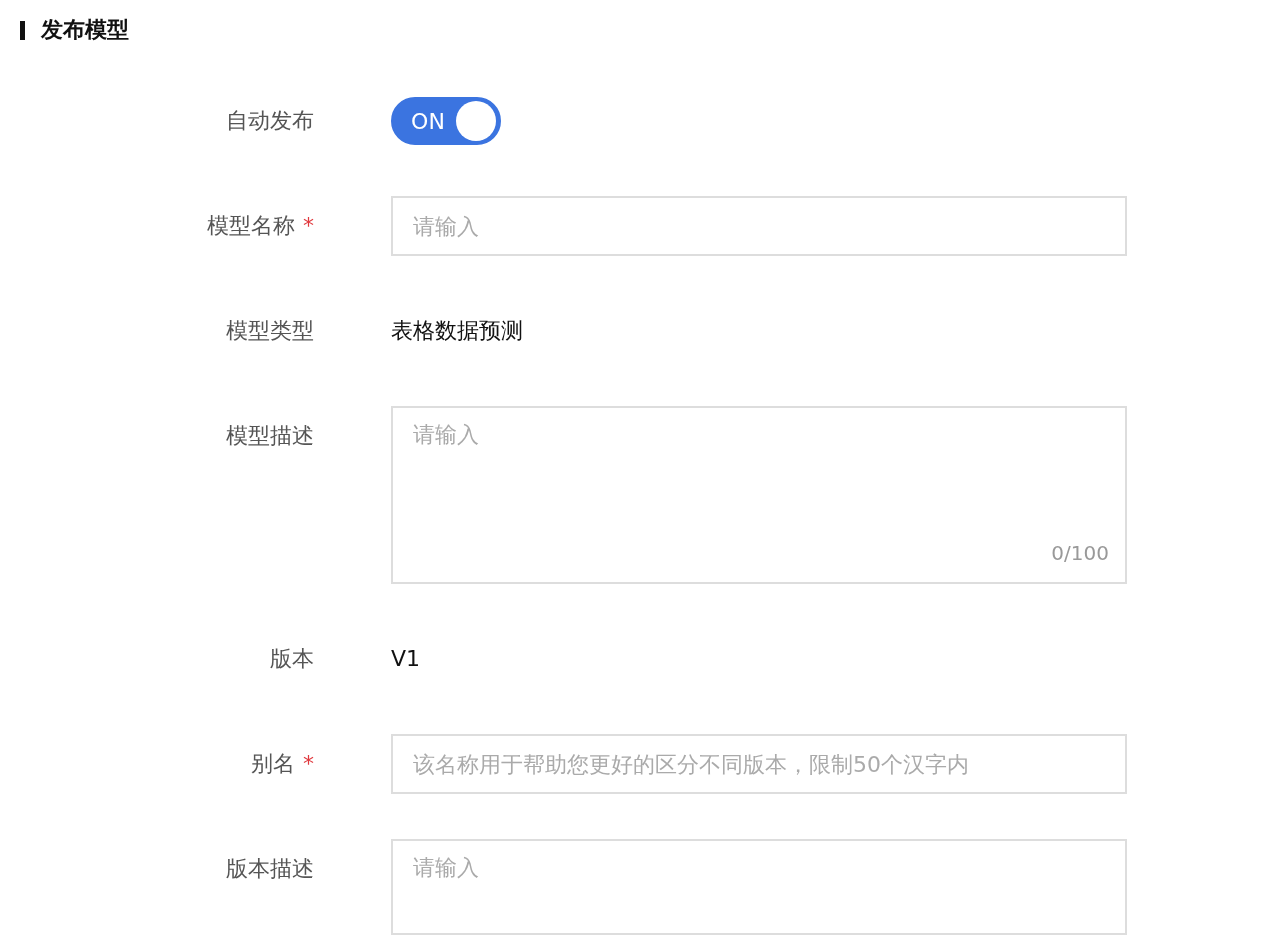  What do you see at coordinates (273, 764) in the screenshot?
I see `field-label: 别名` at bounding box center [273, 764].